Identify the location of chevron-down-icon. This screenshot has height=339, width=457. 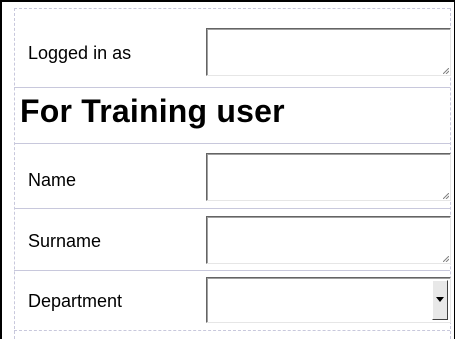
(440, 299).